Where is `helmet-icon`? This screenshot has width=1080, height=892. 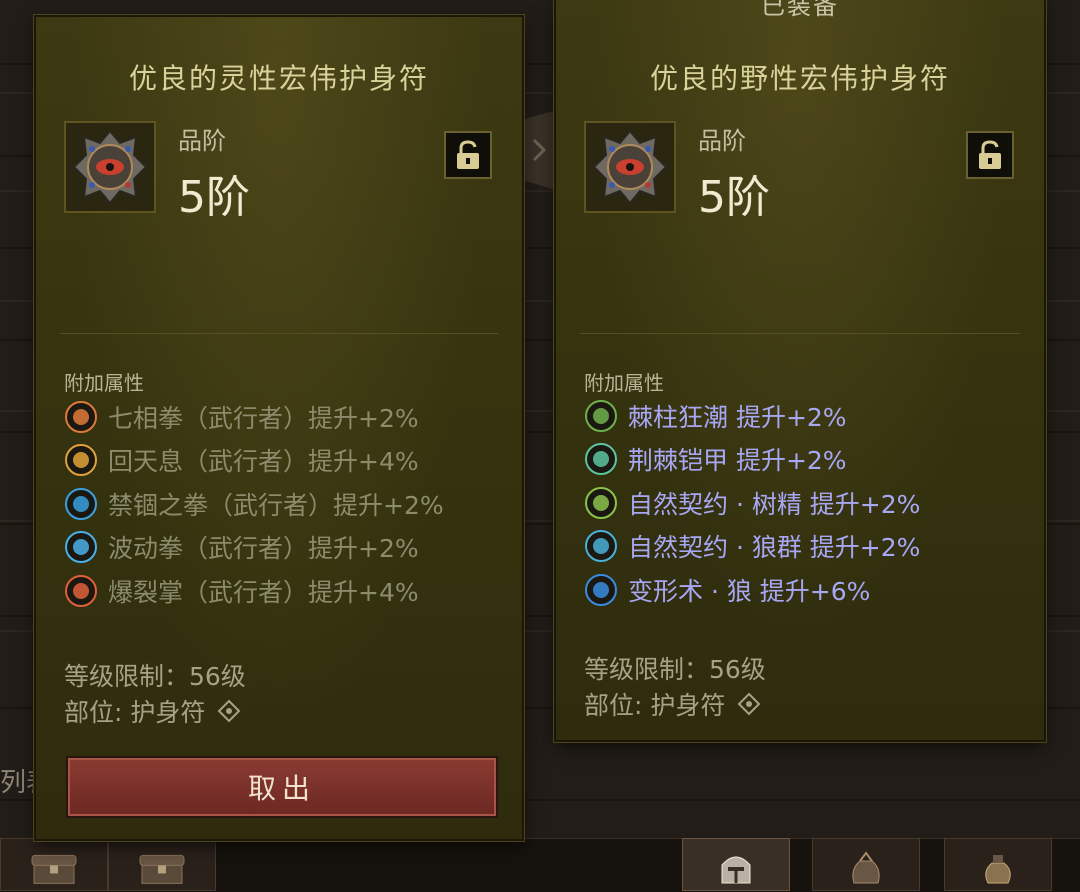
helmet-icon is located at coordinates (736, 864).